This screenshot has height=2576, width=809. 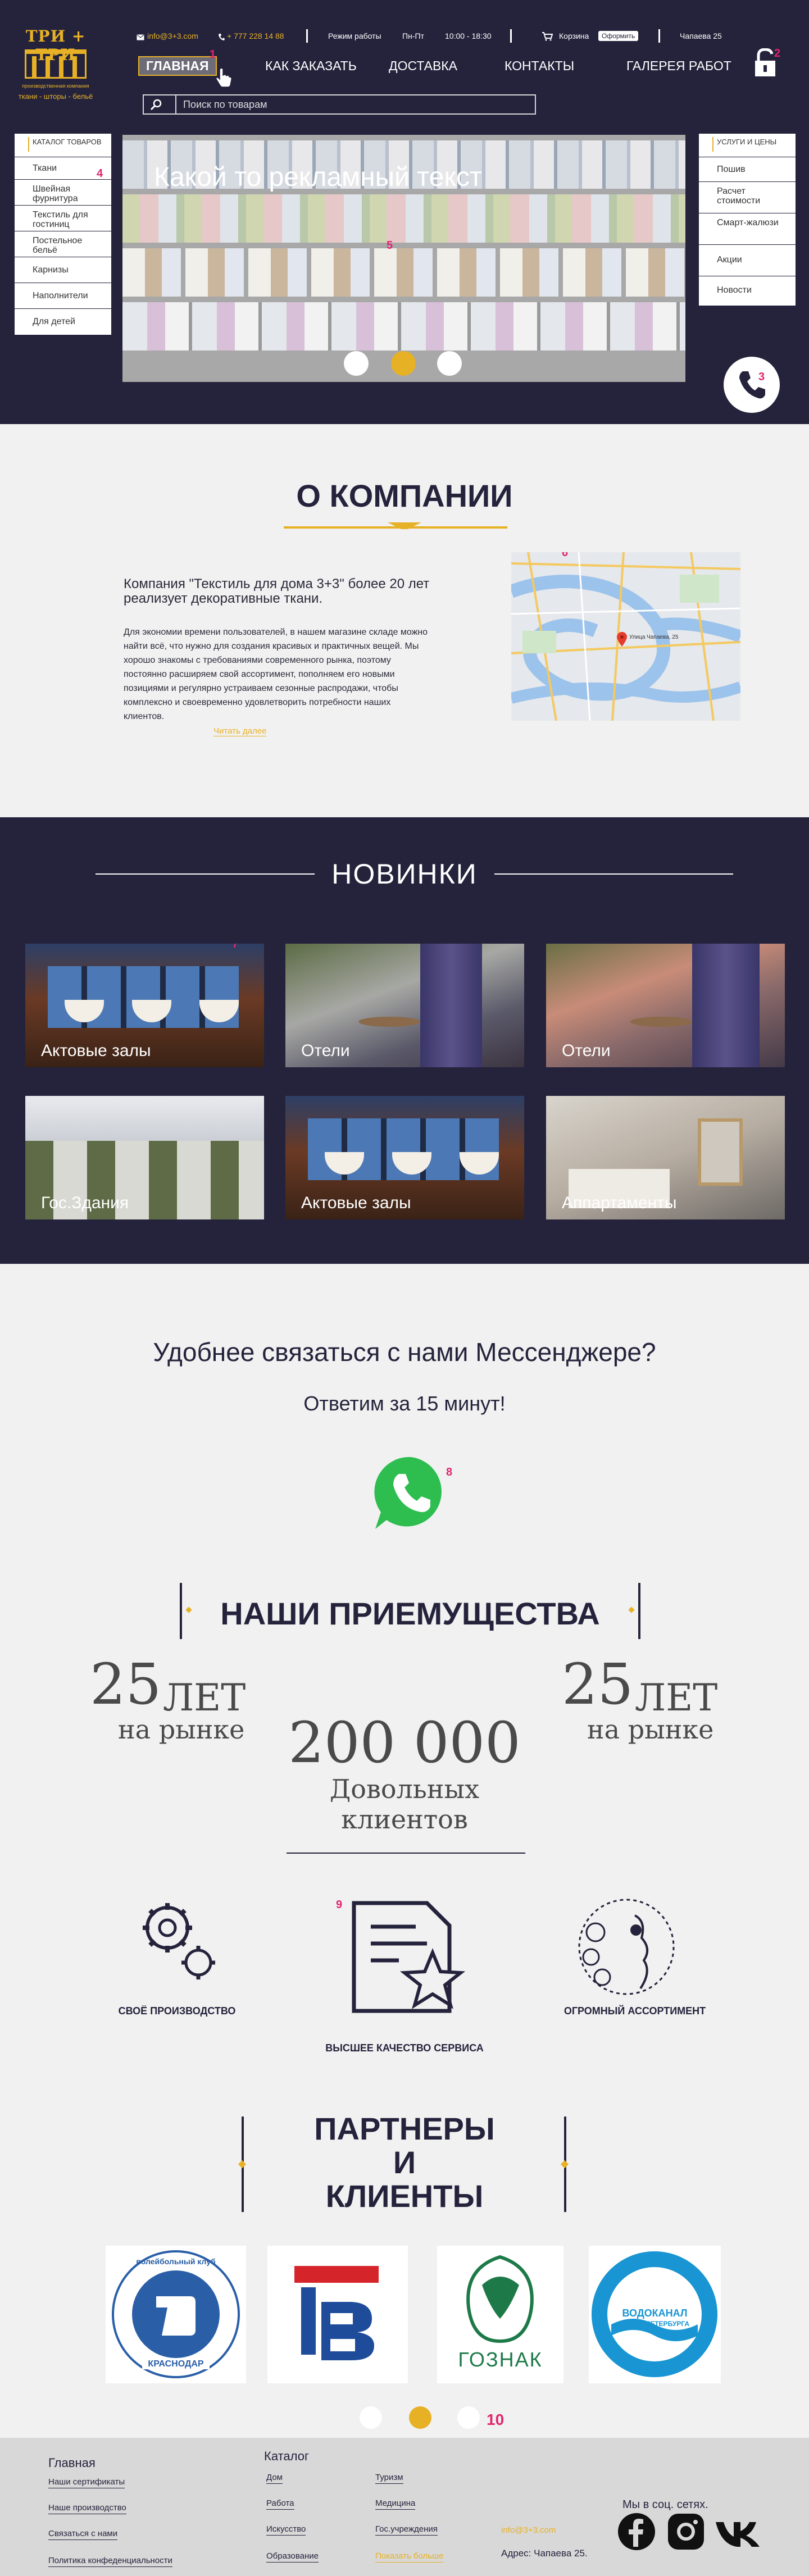 I want to click on category-card: Актовые залы, so click(x=404, y=1157).